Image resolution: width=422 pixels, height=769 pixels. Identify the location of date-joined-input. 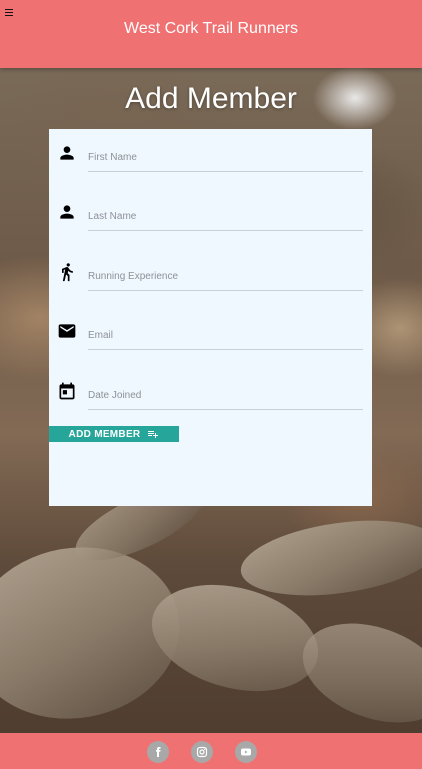
(225, 395).